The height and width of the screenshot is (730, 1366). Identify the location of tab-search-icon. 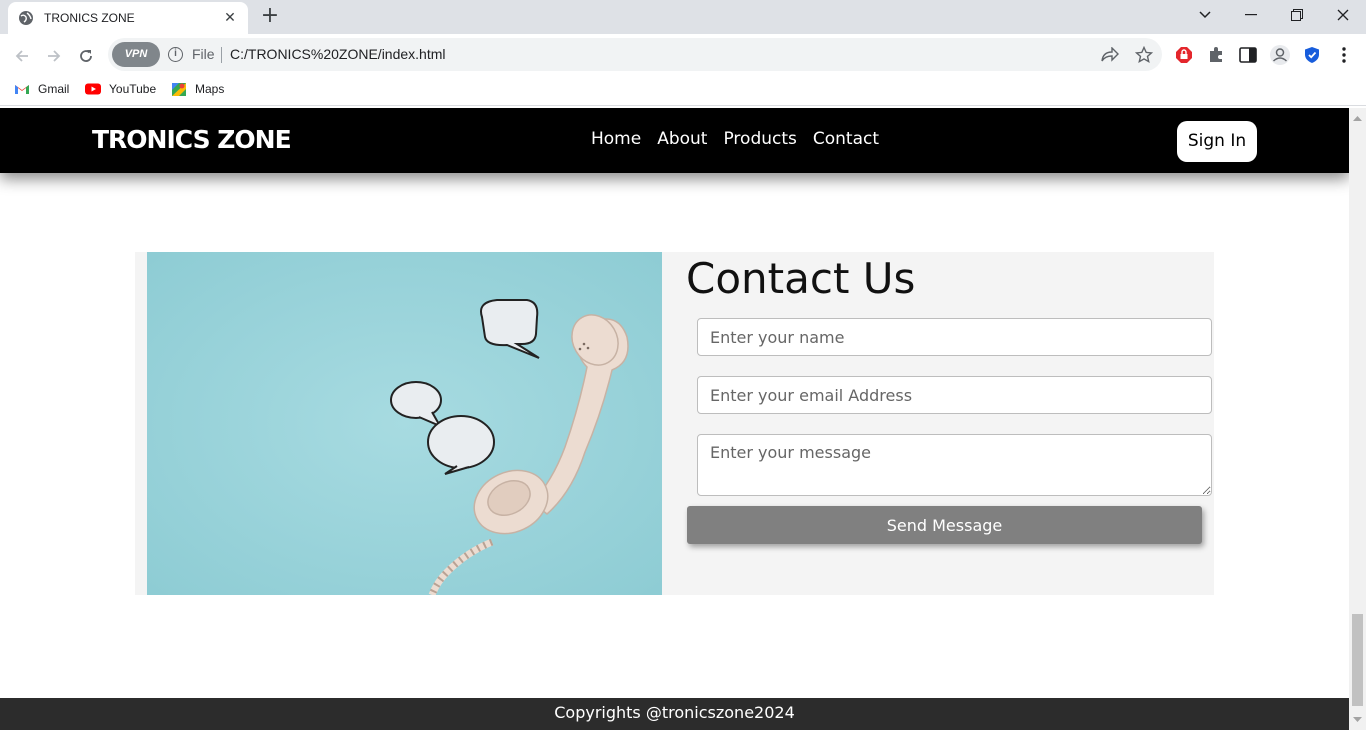
(1205, 15).